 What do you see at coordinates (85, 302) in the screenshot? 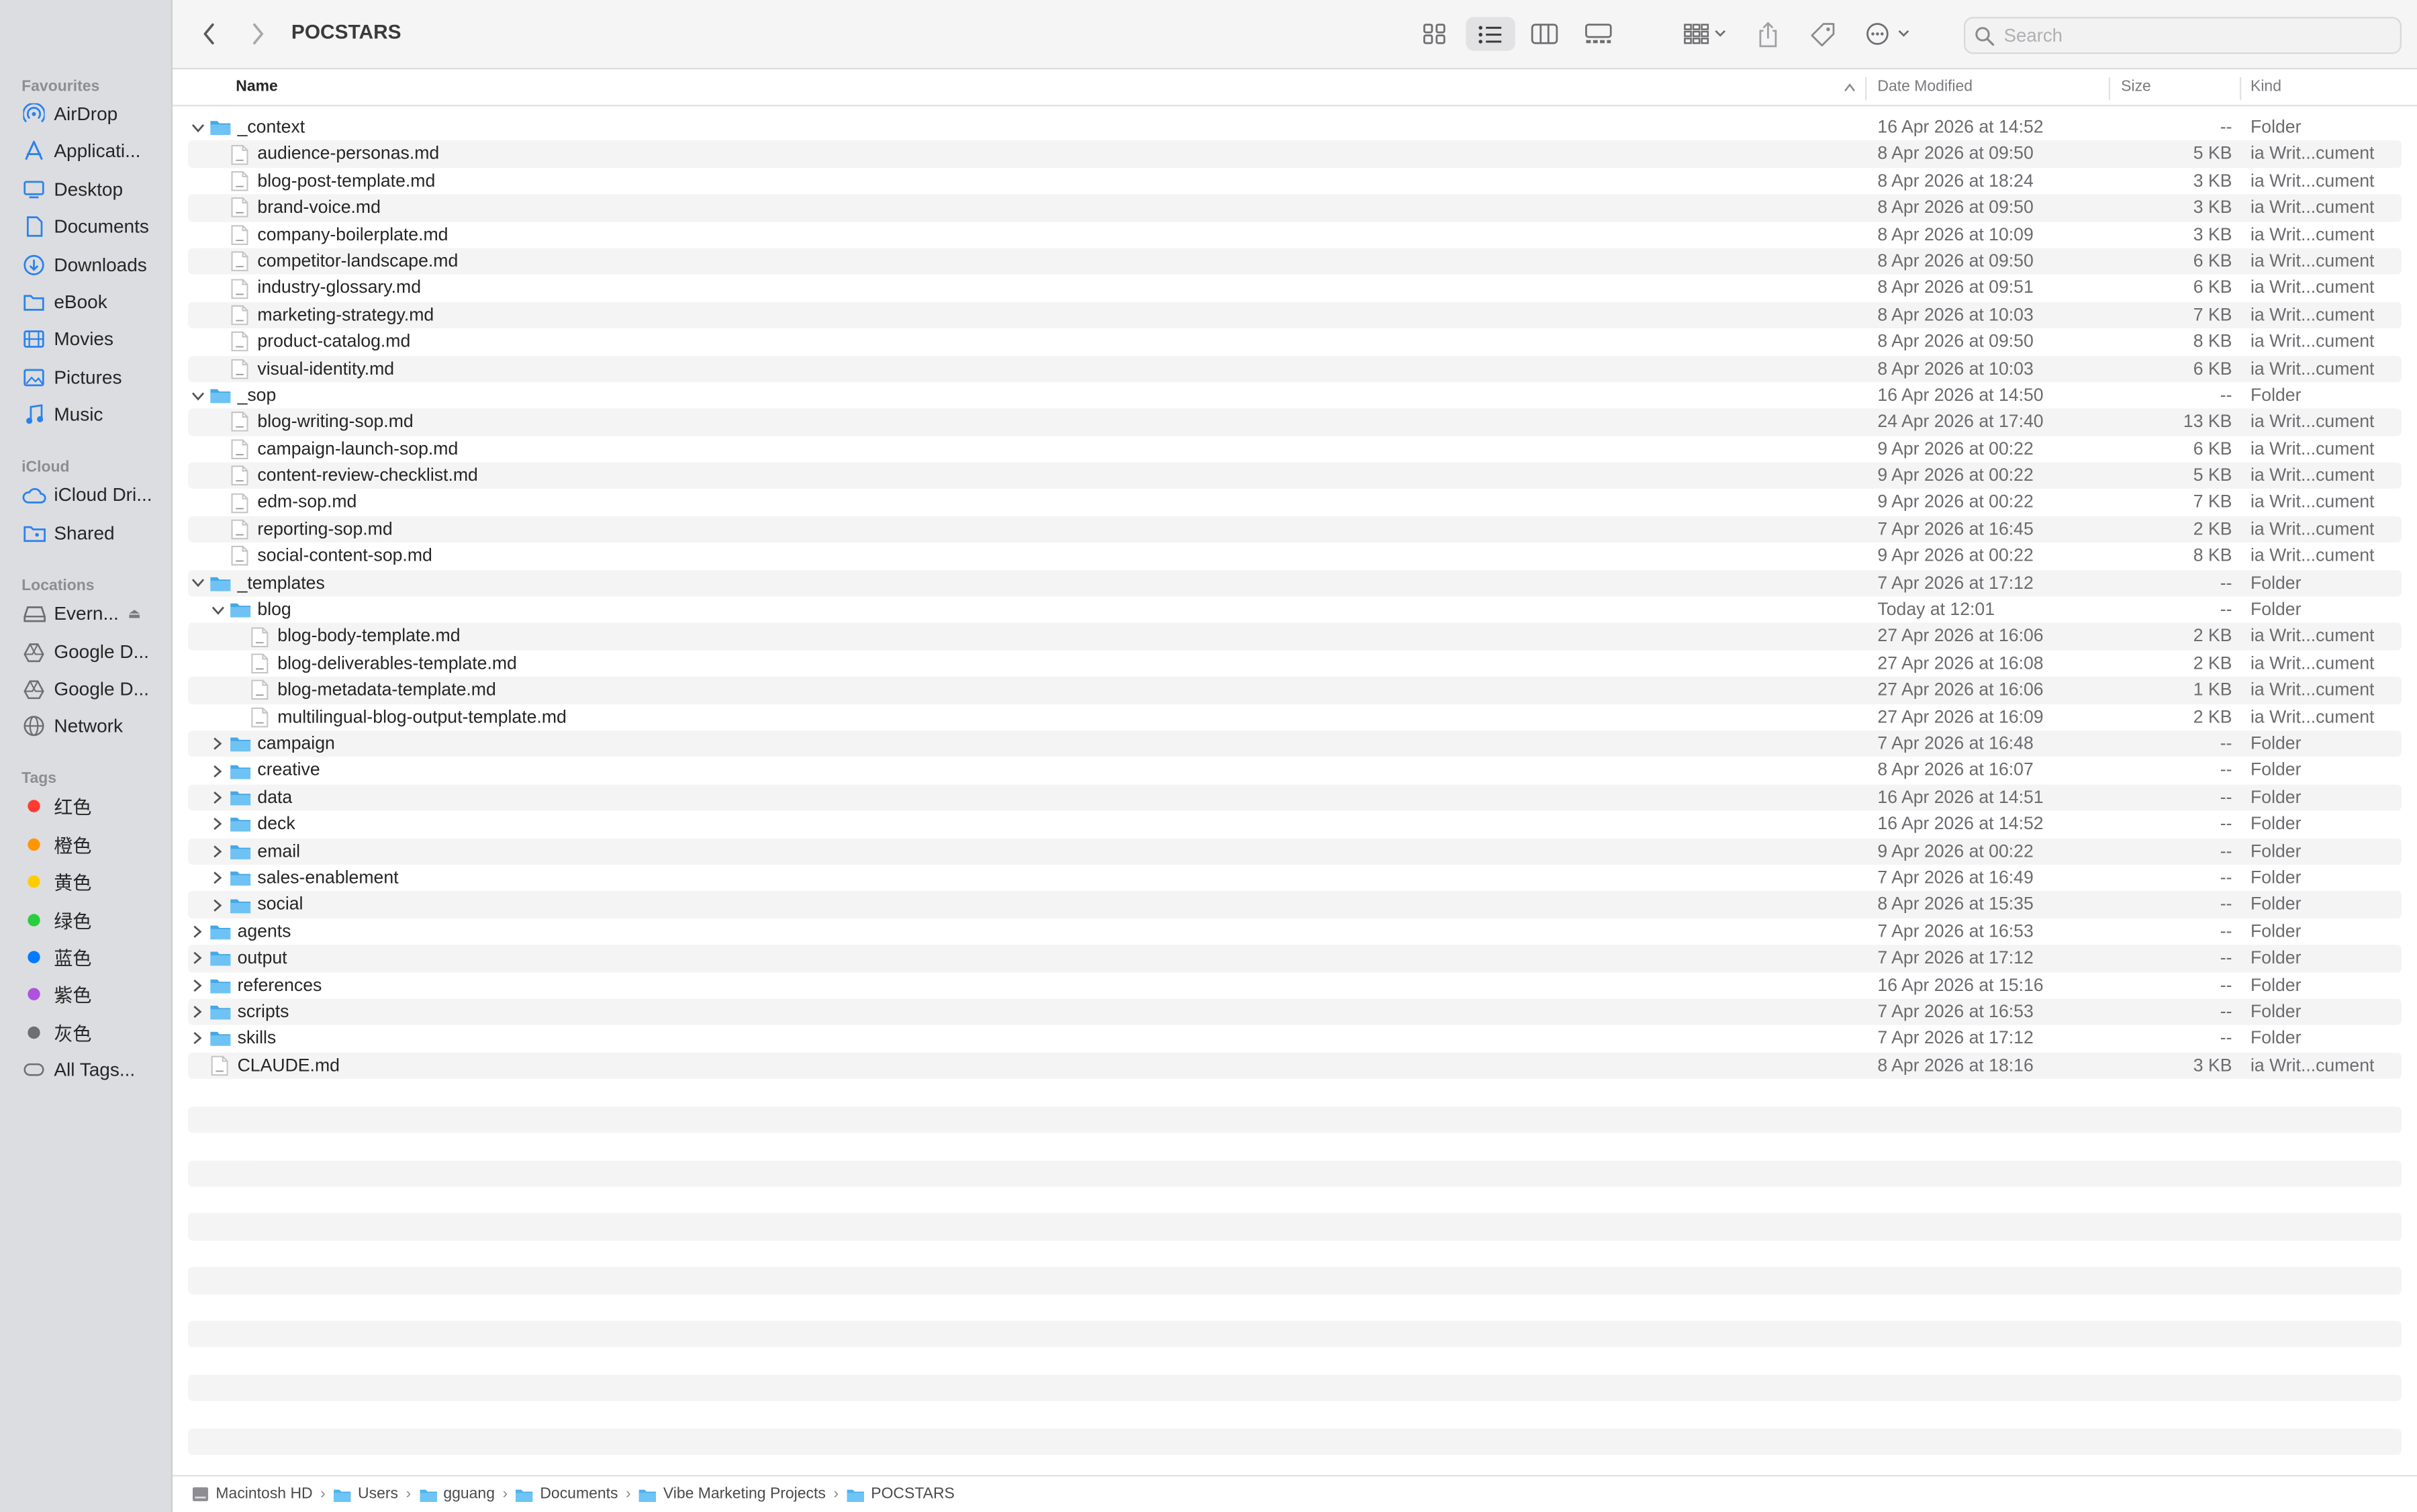
I see `sidebar-item: eBook` at bounding box center [85, 302].